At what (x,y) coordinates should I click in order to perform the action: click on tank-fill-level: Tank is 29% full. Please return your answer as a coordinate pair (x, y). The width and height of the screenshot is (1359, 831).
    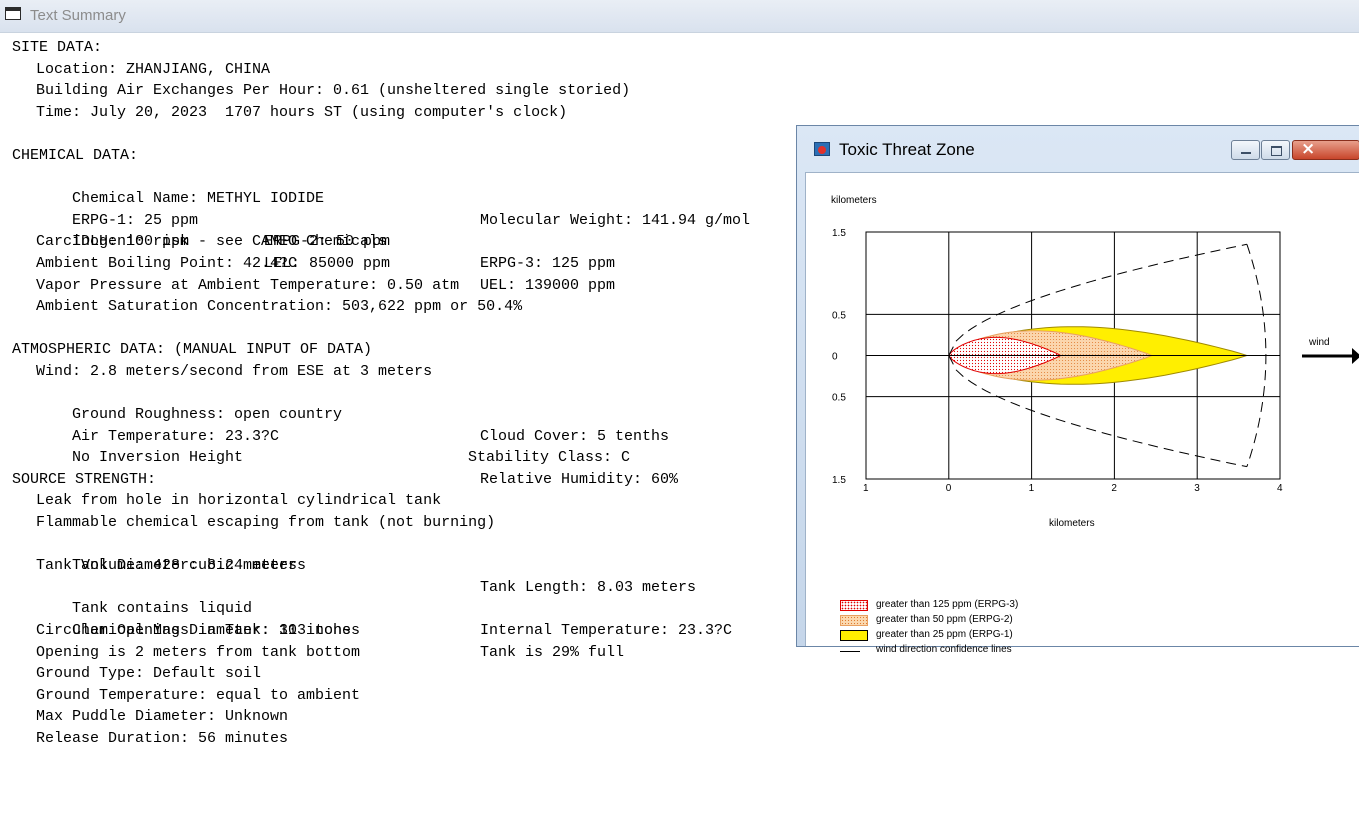
    Looking at the image, I should click on (552, 652).